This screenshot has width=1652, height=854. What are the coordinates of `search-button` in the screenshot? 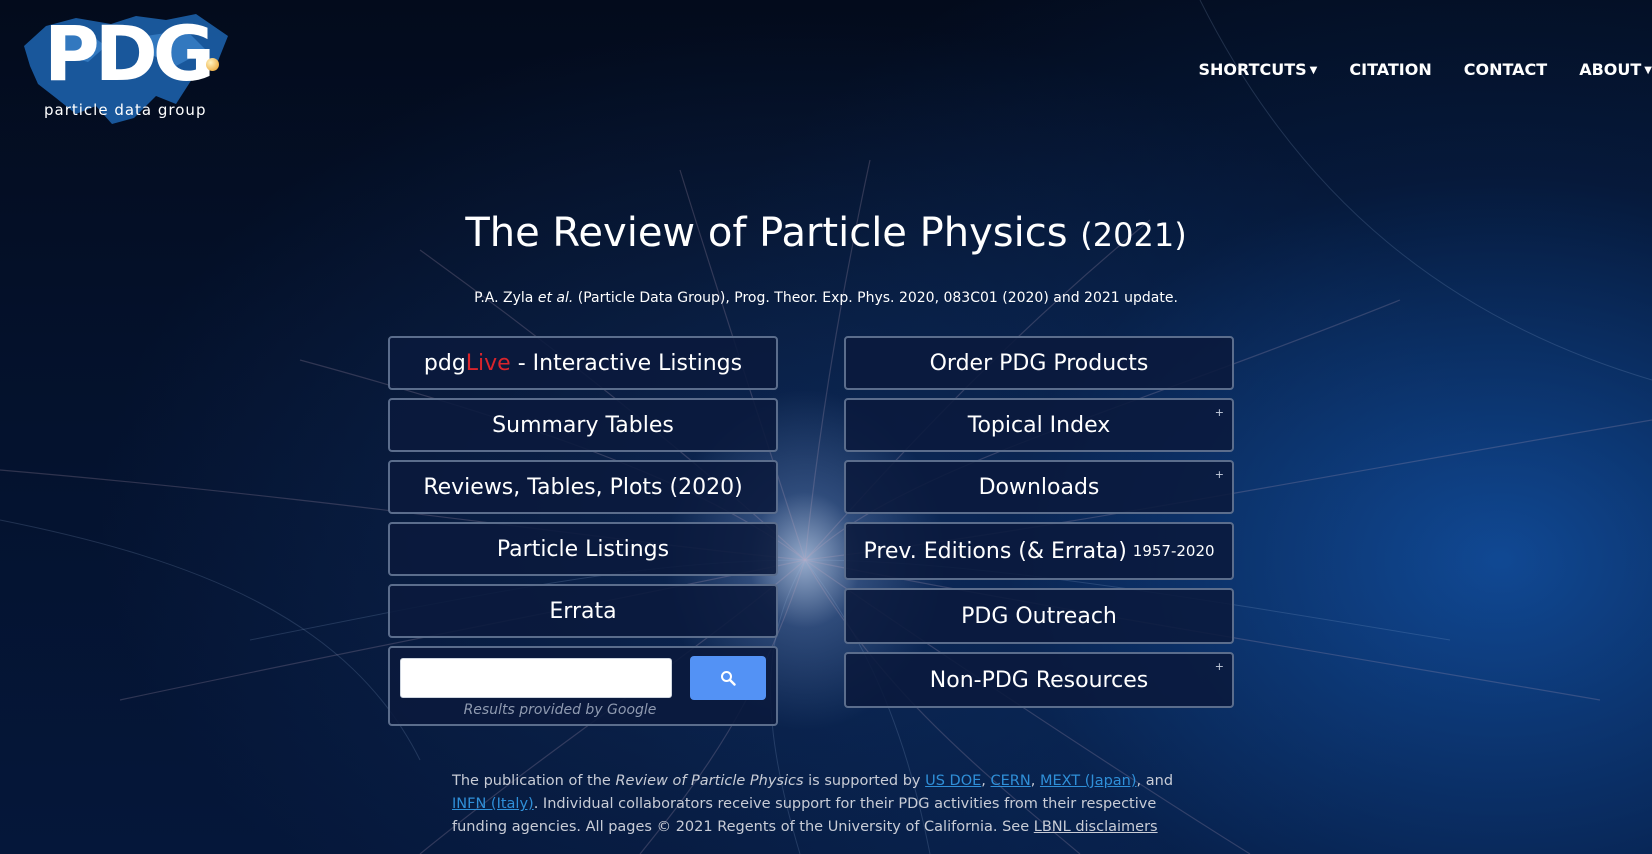 It's located at (728, 678).